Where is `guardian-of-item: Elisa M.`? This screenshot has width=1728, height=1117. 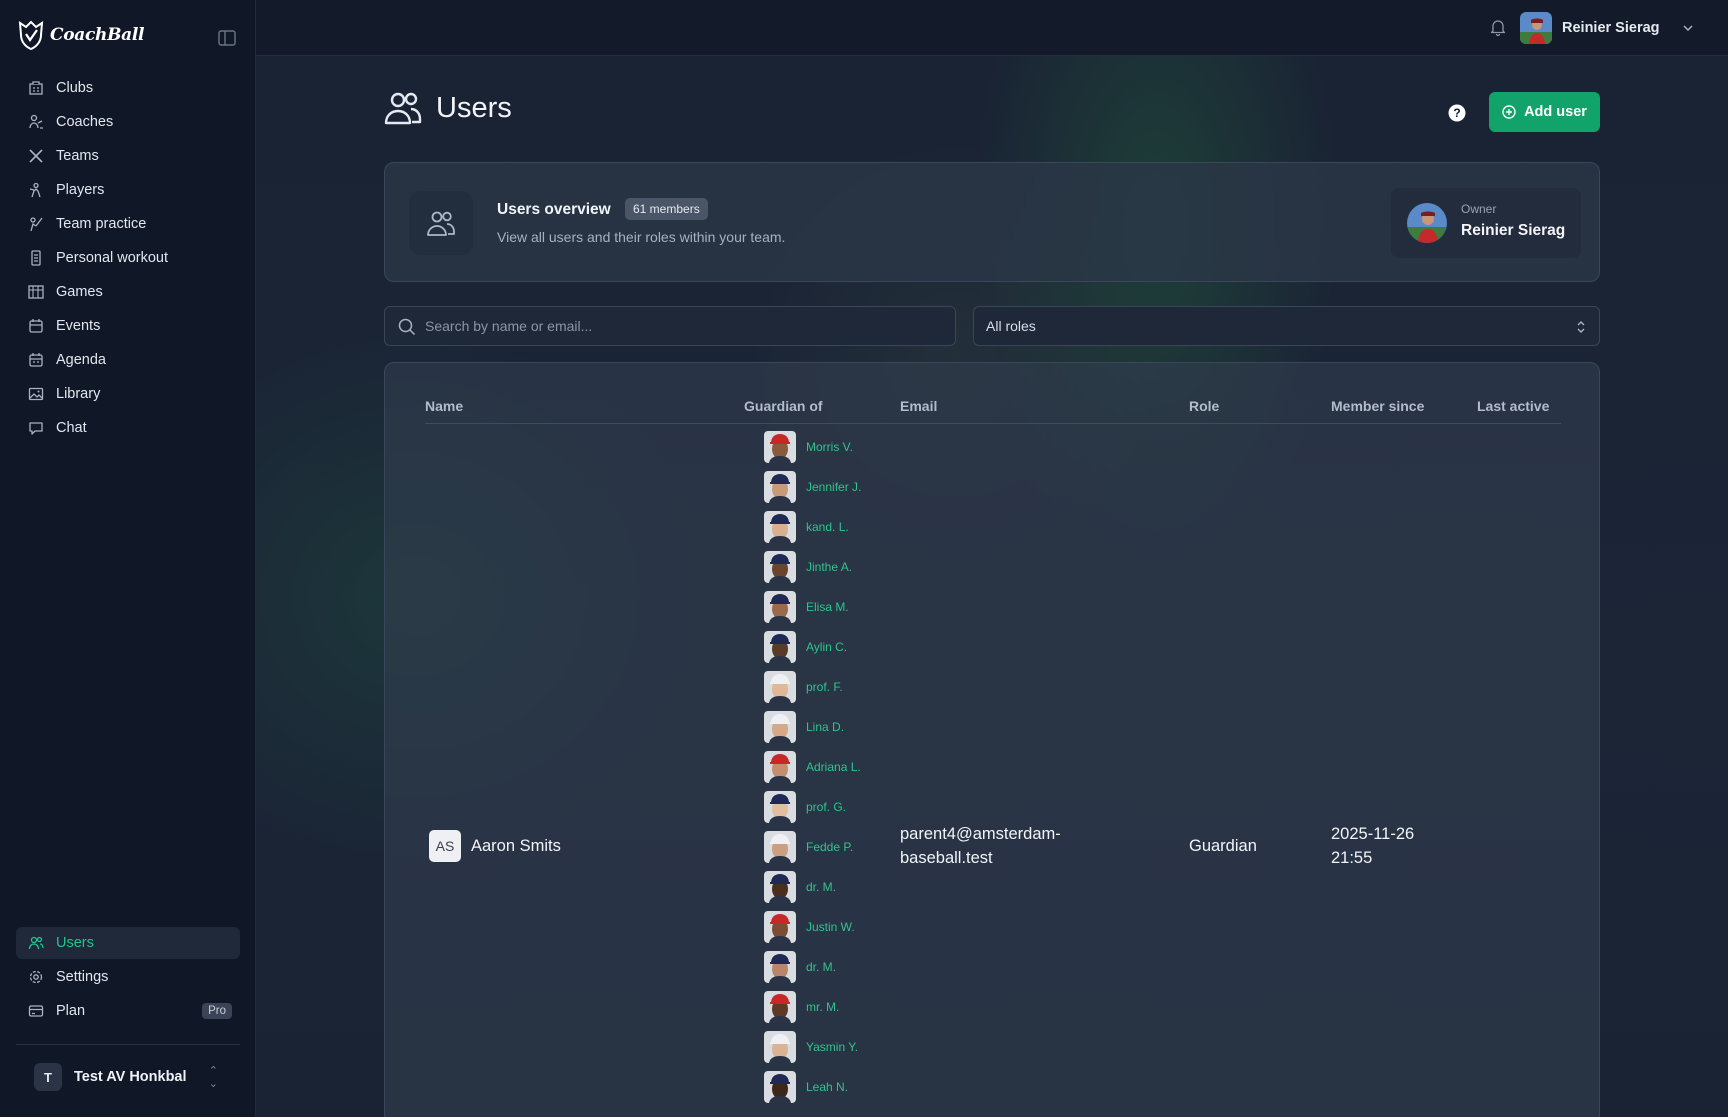
guardian-of-item: Elisa M. is located at coordinates (812, 607).